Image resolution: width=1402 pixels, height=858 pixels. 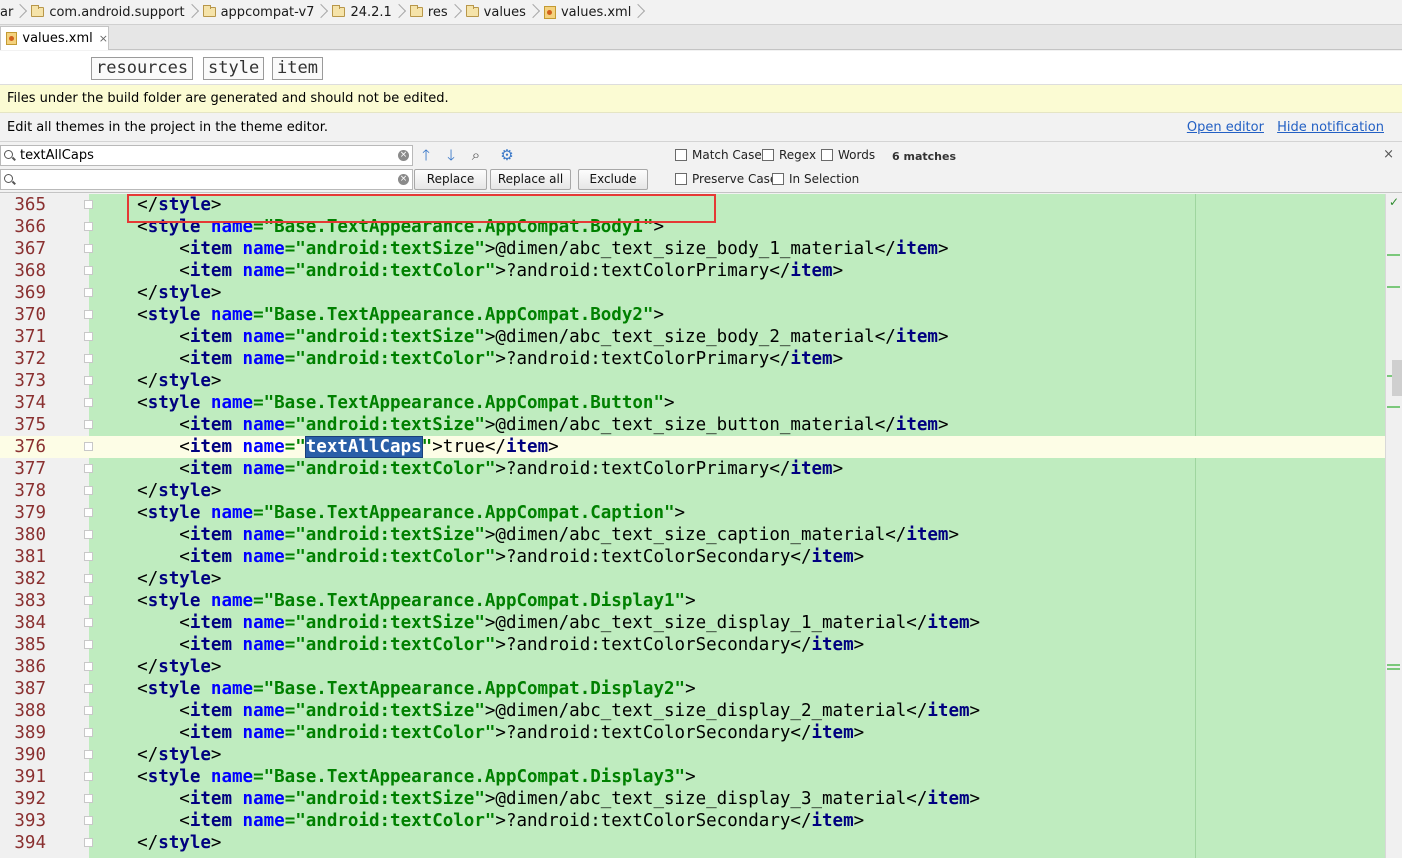 What do you see at coordinates (692, 293) in the screenshot?
I see `code-line: 369 </style>` at bounding box center [692, 293].